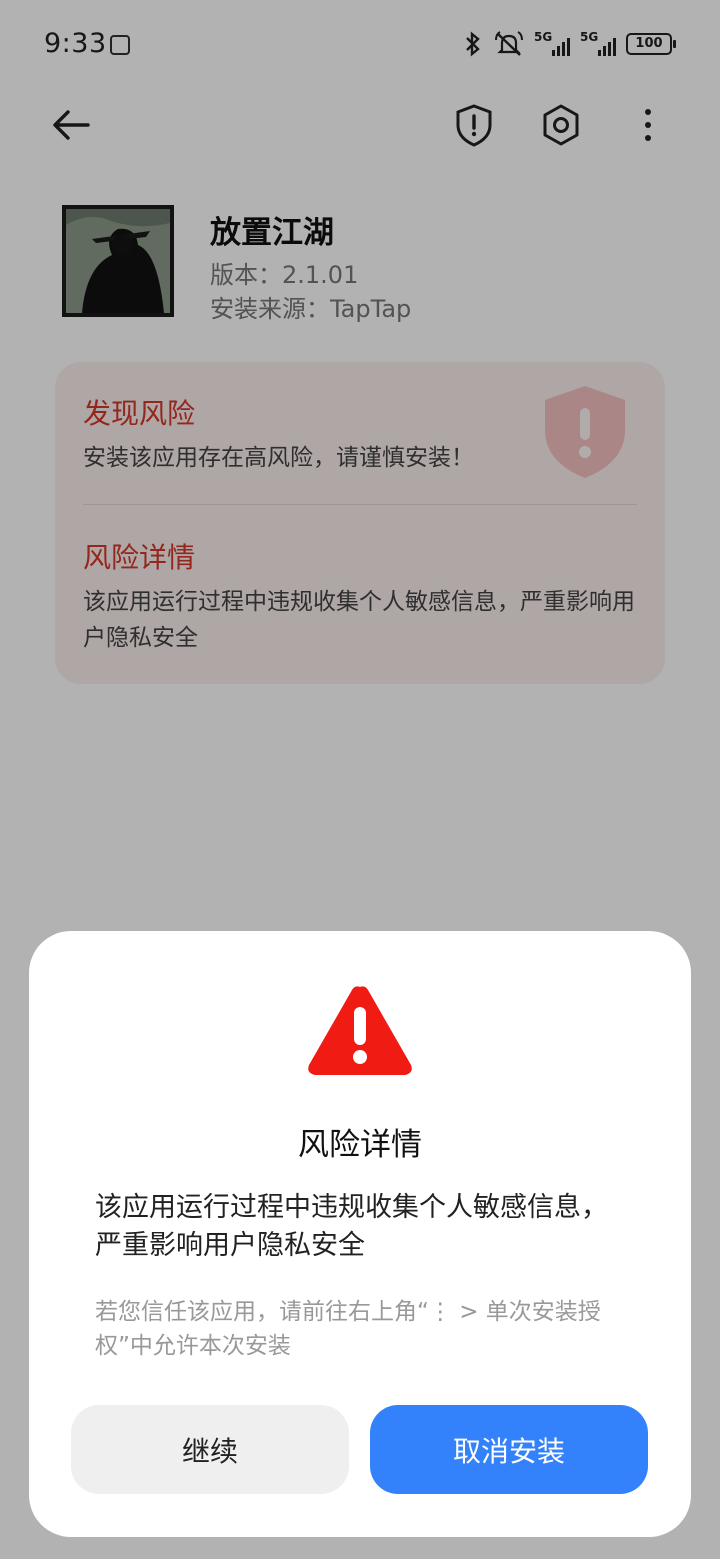 The image size is (720, 1559). What do you see at coordinates (360, 1145) in the screenshot?
I see `dialog-title: 风险详情` at bounding box center [360, 1145].